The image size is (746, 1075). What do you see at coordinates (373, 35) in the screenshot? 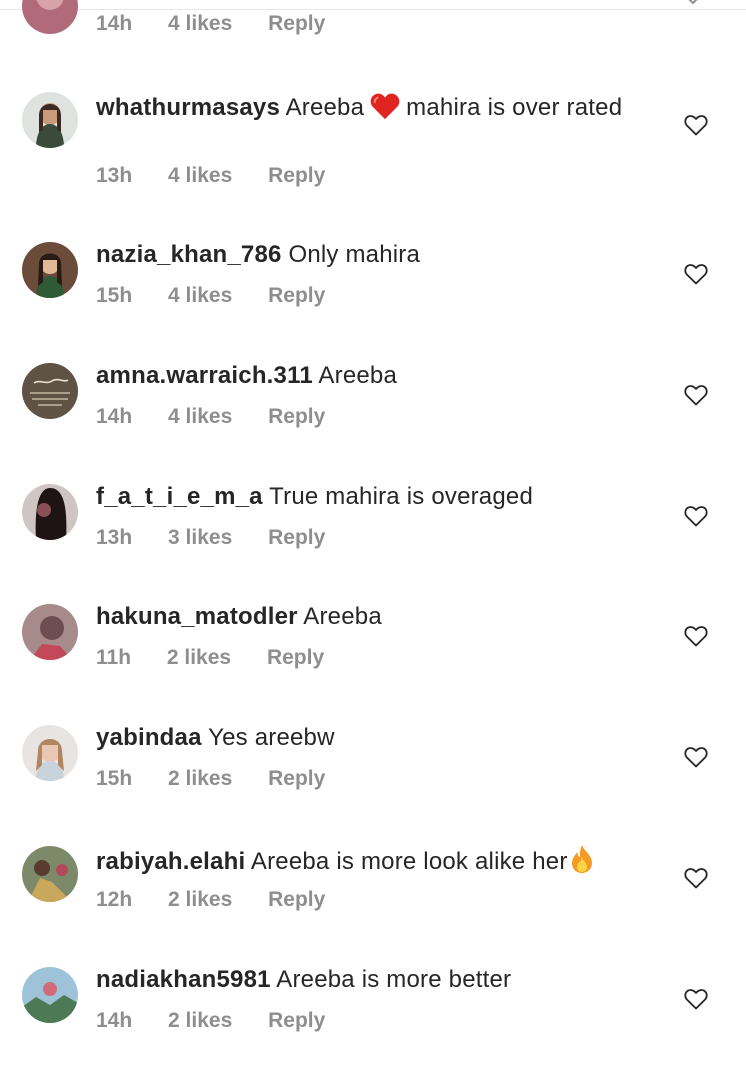
I see `comment-row-partial: 14h 4 likes Reply` at bounding box center [373, 35].